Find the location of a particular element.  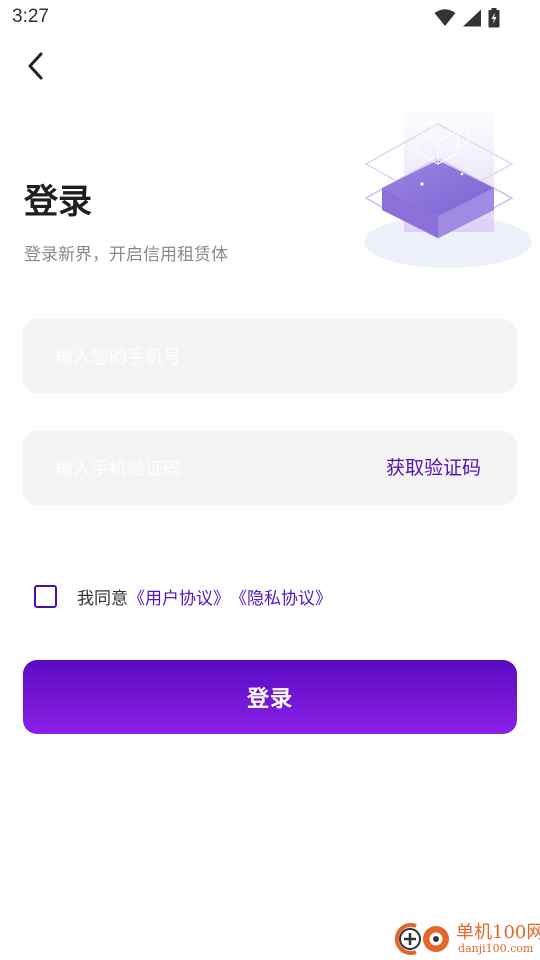

phone-field is located at coordinates (270, 357).